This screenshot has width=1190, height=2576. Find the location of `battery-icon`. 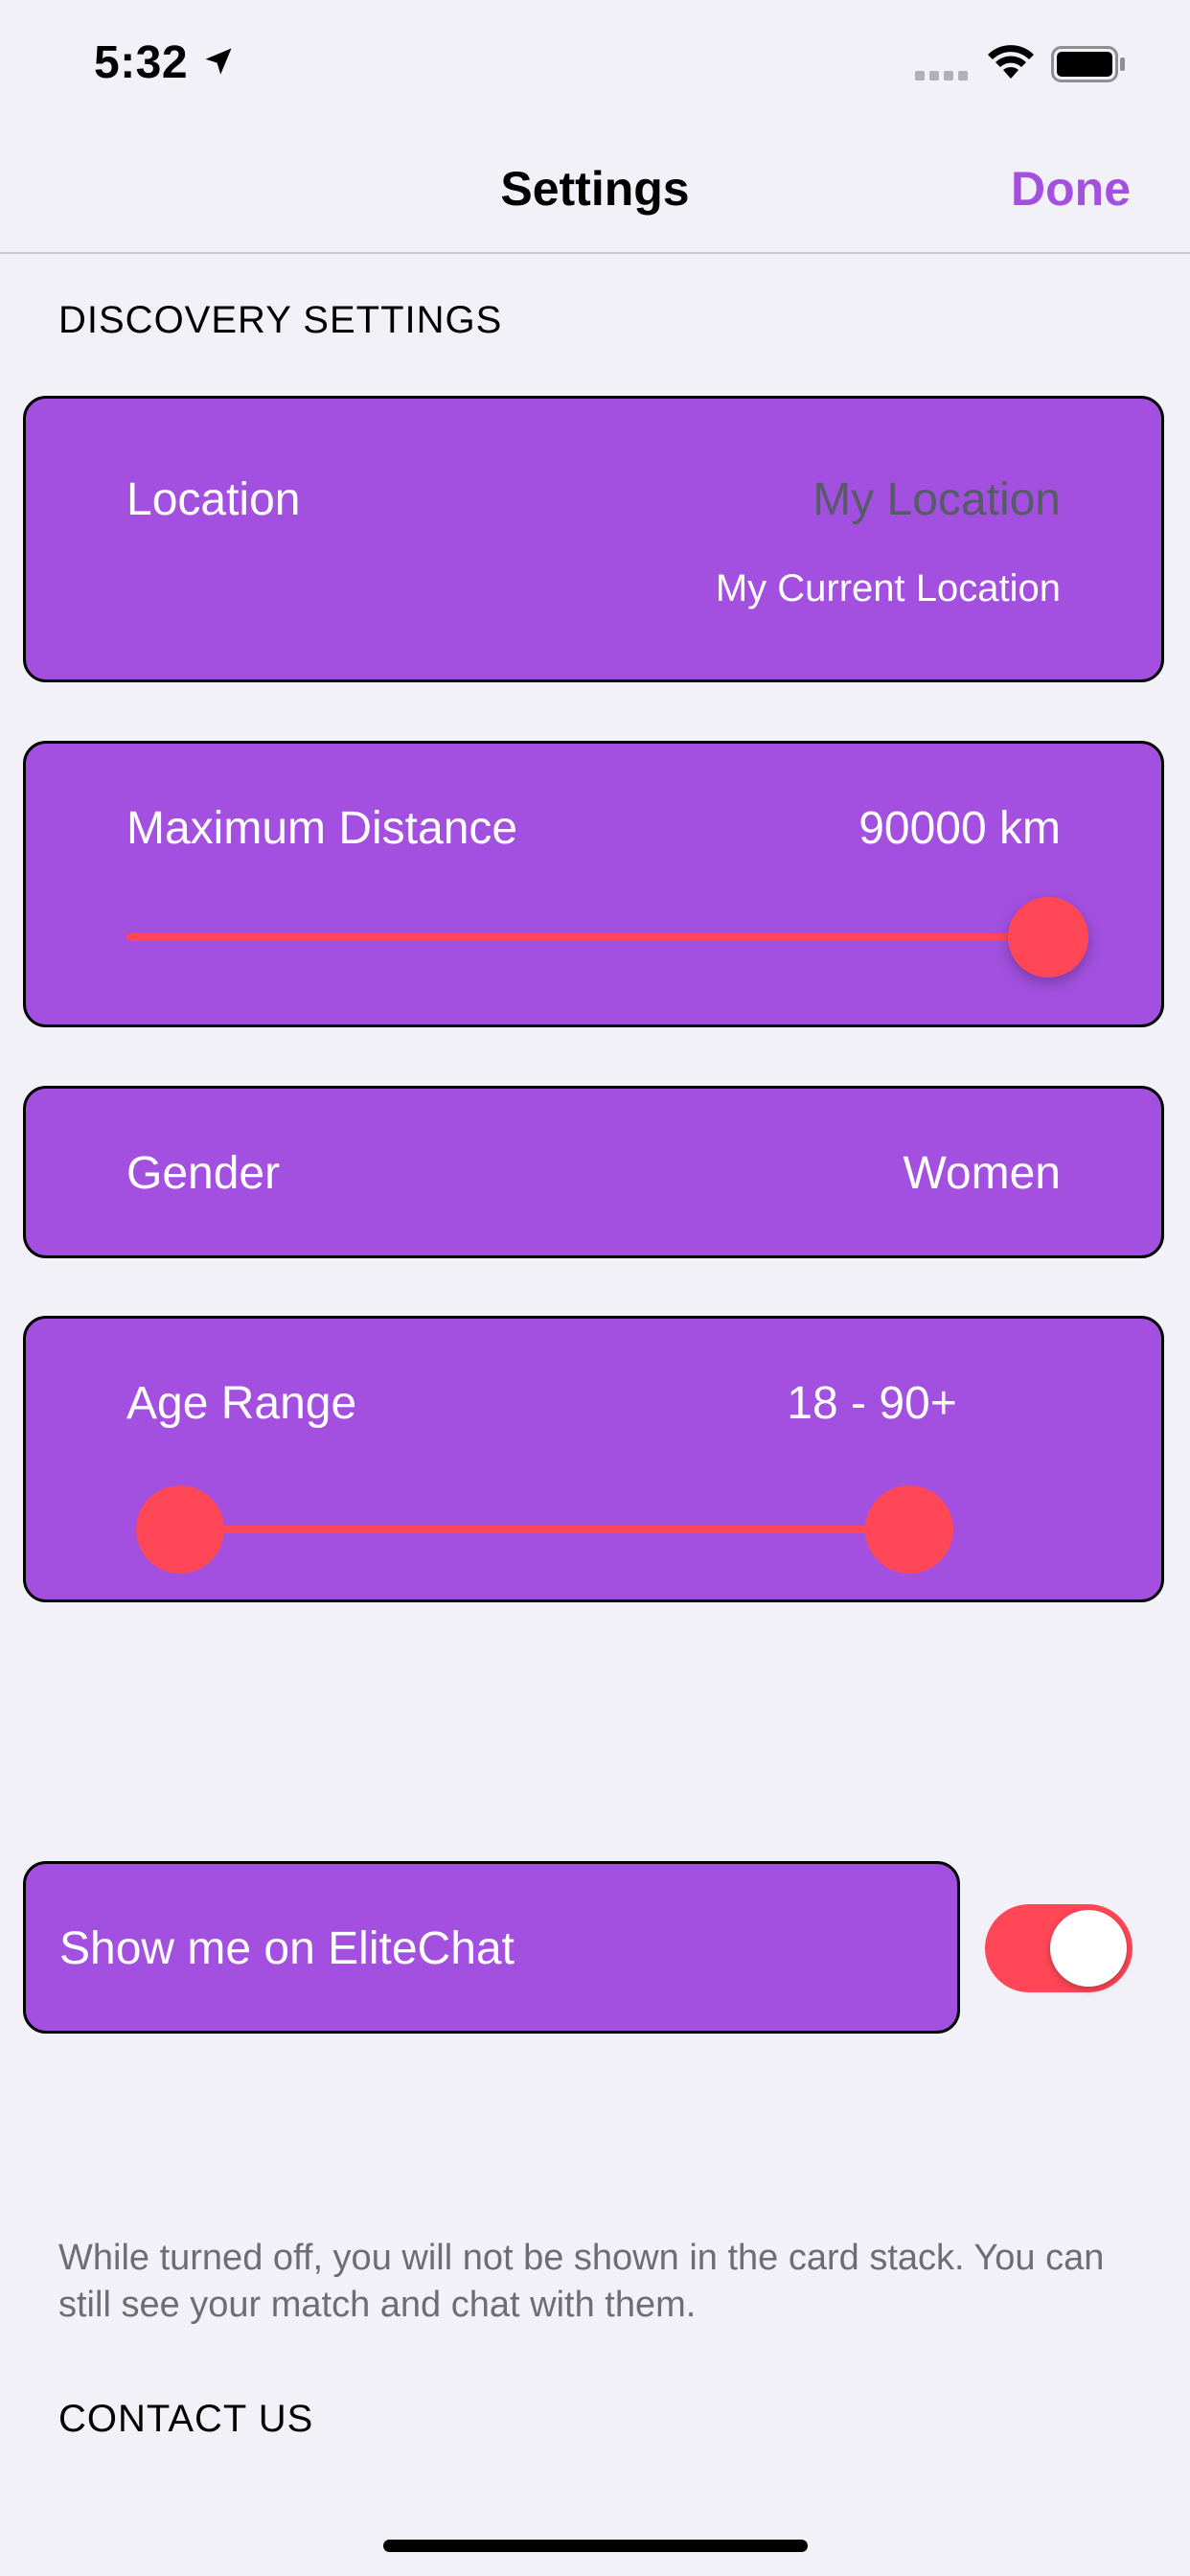

battery-icon is located at coordinates (1089, 66).